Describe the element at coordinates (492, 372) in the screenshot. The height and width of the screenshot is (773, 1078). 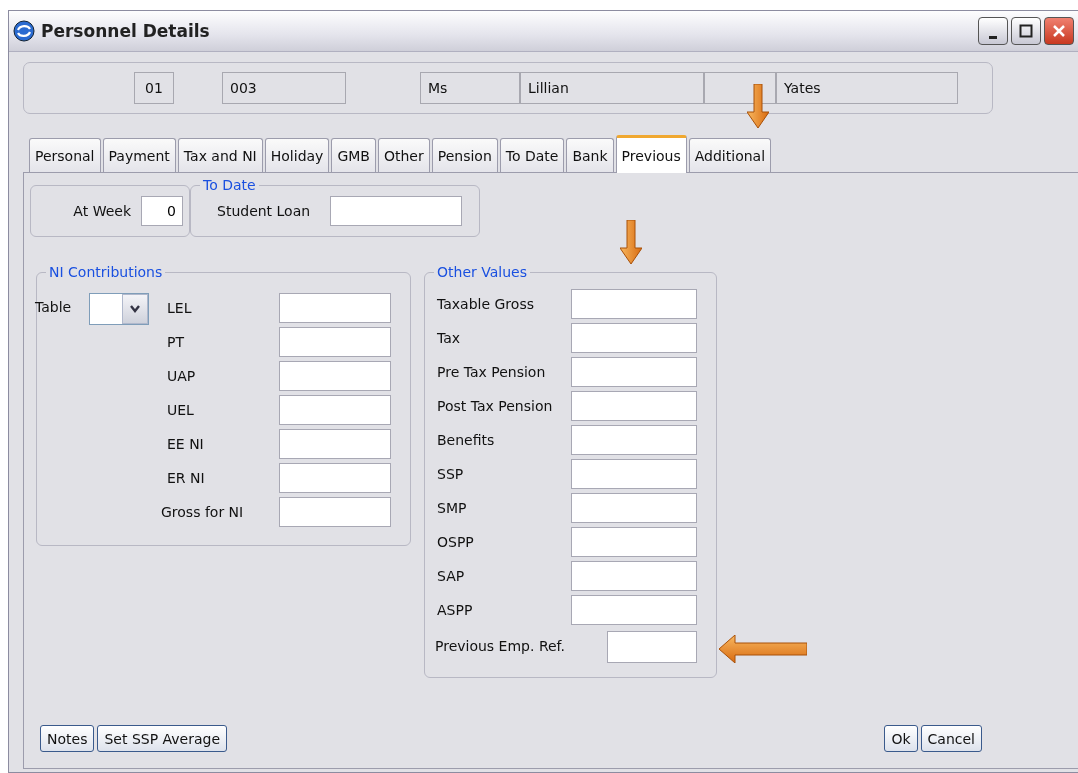
I see `field-label: Pre Tax Pension` at that location.